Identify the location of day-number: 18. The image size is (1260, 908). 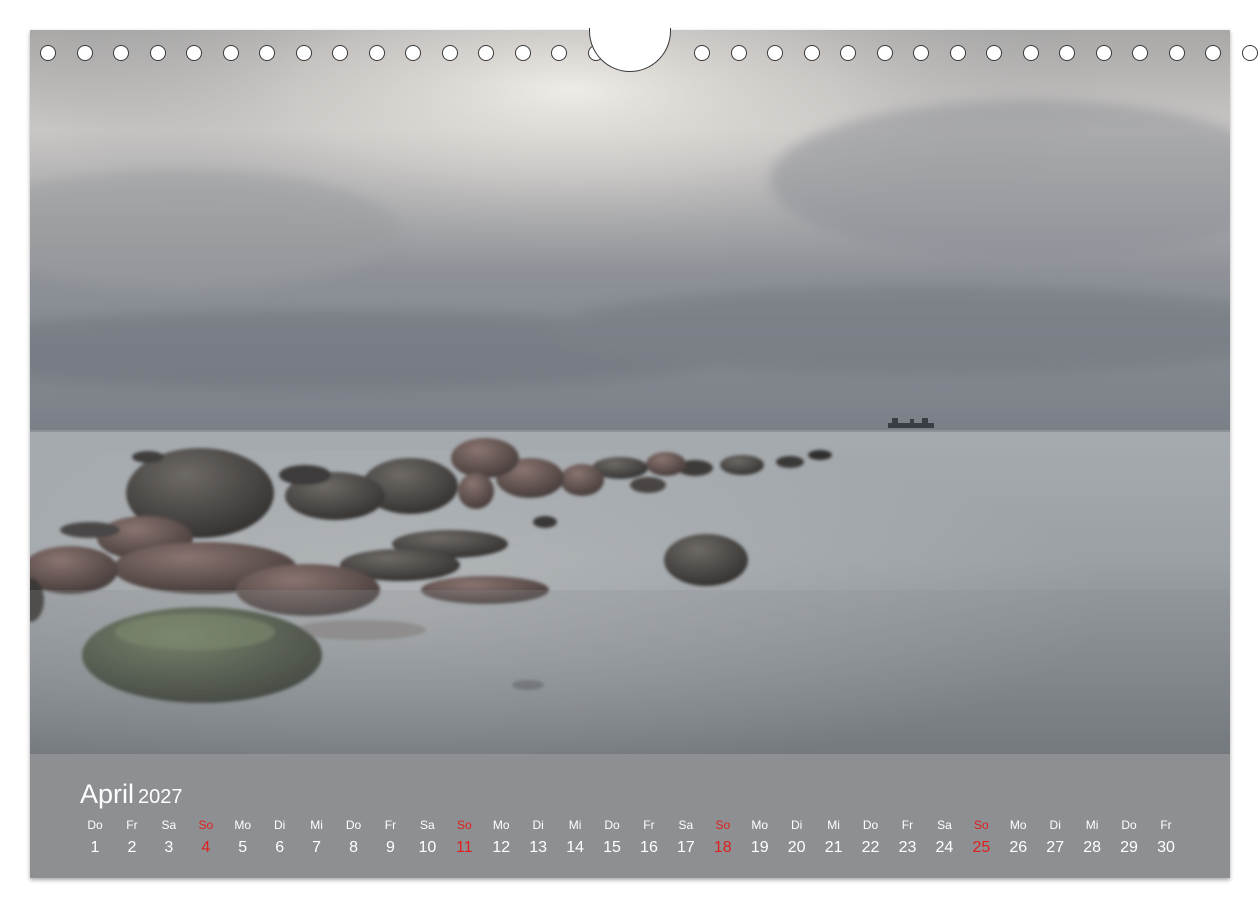
(722, 847).